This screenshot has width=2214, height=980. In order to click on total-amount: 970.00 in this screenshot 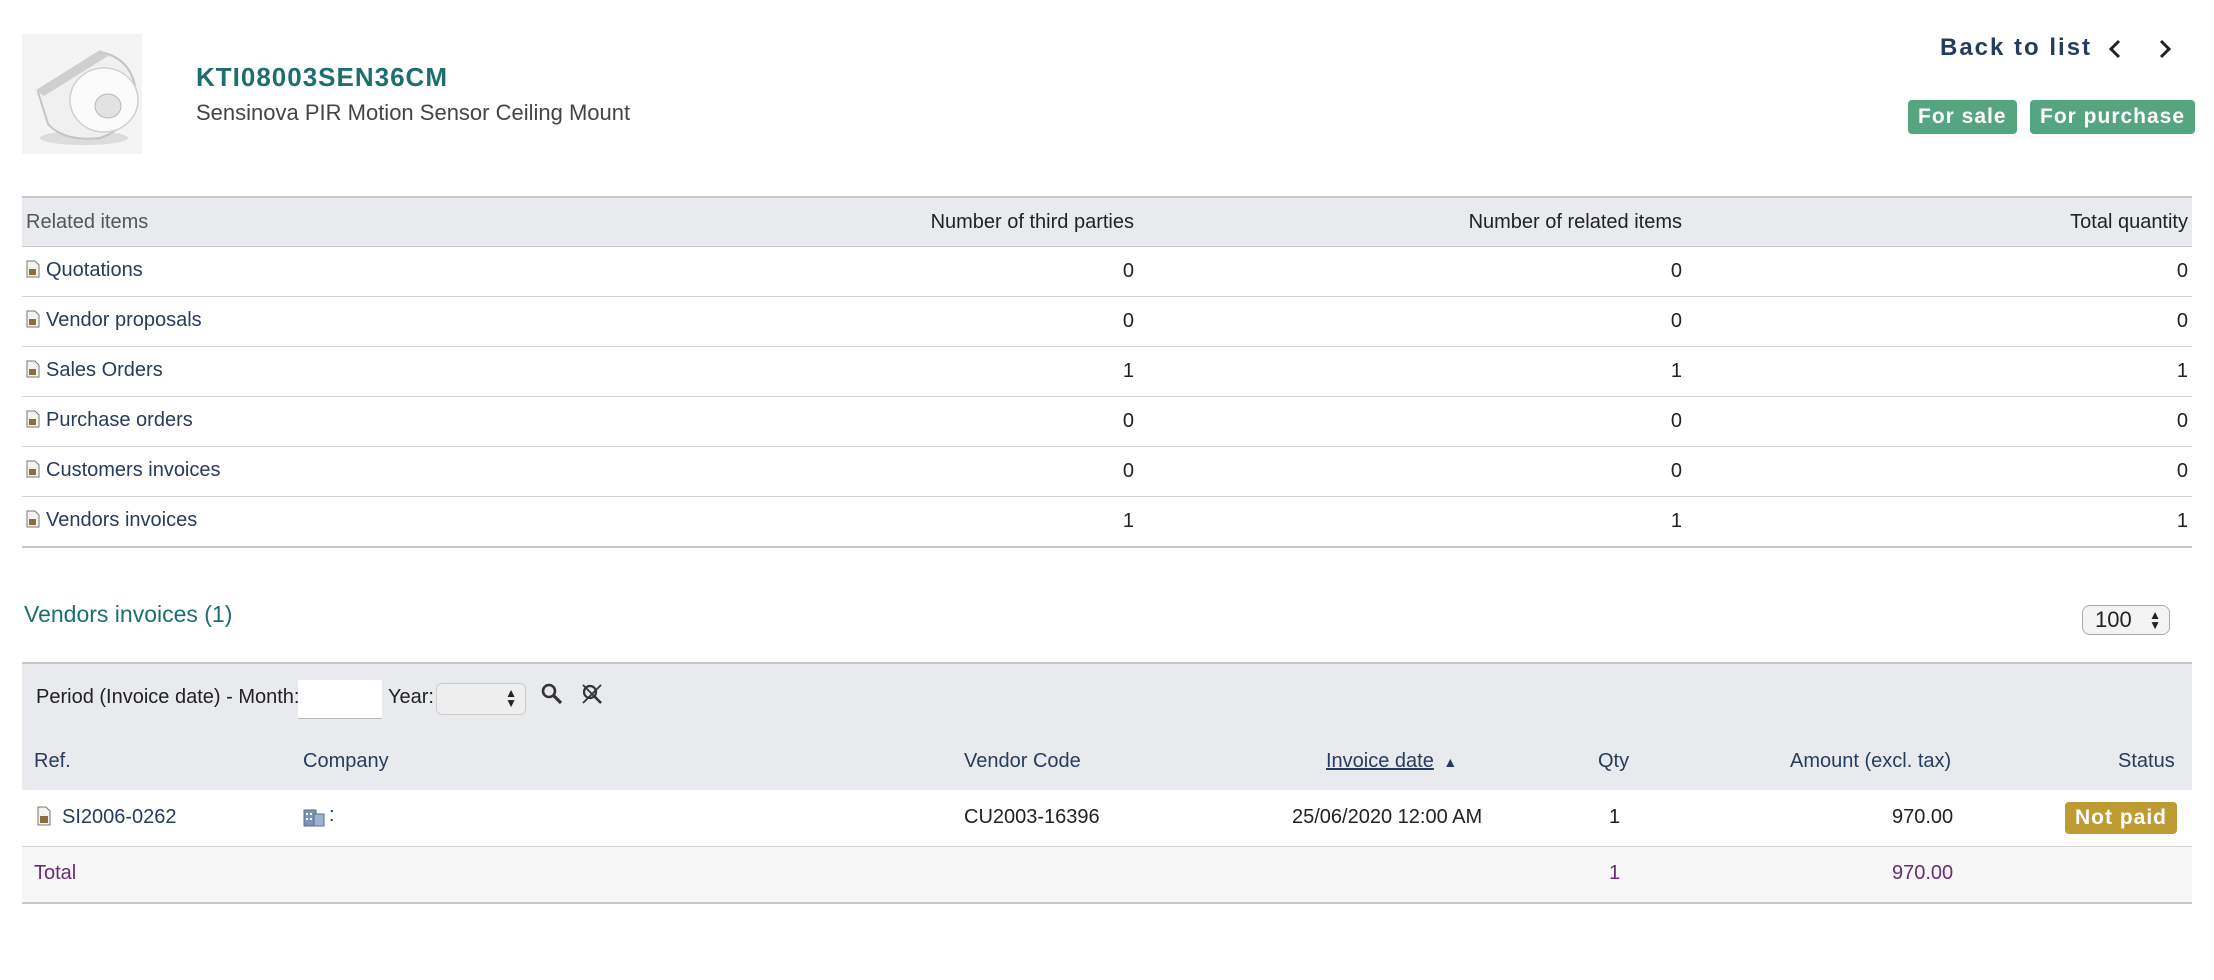, I will do `click(1923, 873)`.